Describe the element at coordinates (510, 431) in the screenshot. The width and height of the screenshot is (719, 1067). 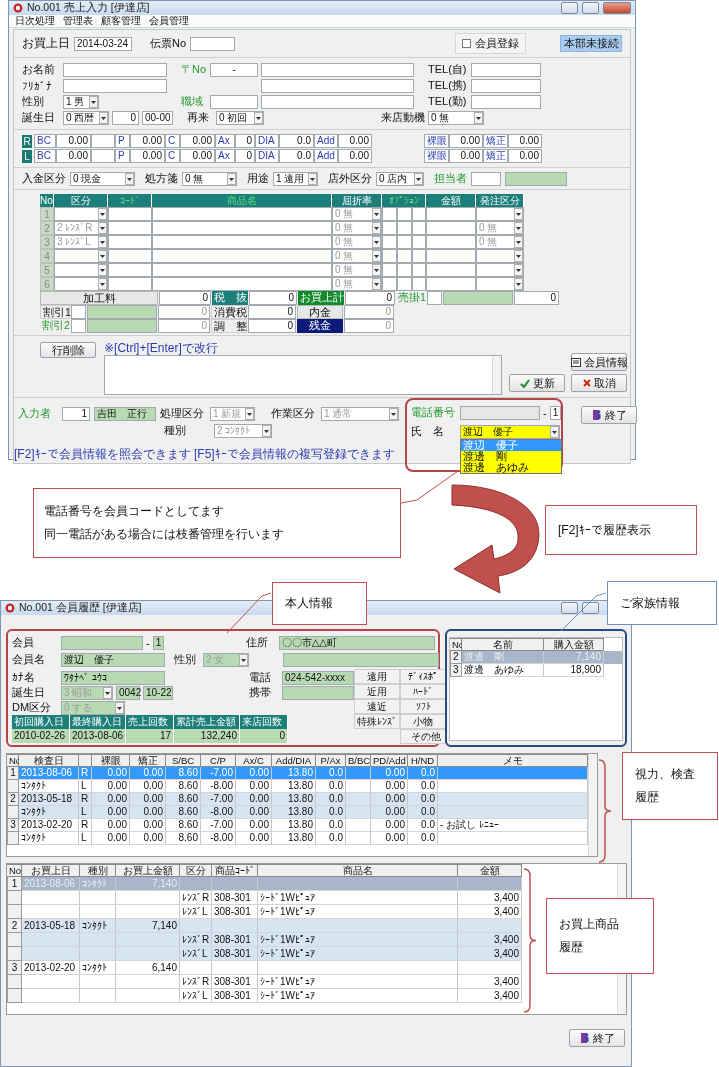
I see `dropdown: 渡辺 優子` at that location.